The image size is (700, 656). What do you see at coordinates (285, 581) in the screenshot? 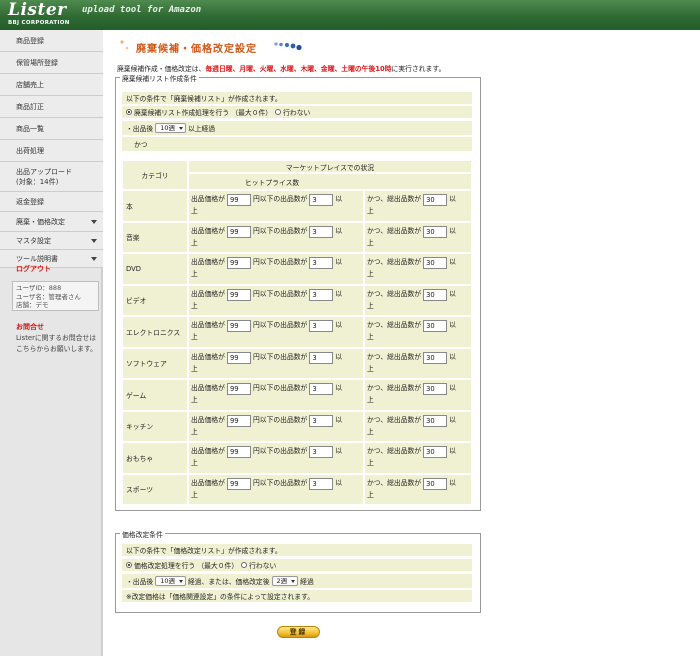
I see `price-revision-period-select: 2週` at bounding box center [285, 581].